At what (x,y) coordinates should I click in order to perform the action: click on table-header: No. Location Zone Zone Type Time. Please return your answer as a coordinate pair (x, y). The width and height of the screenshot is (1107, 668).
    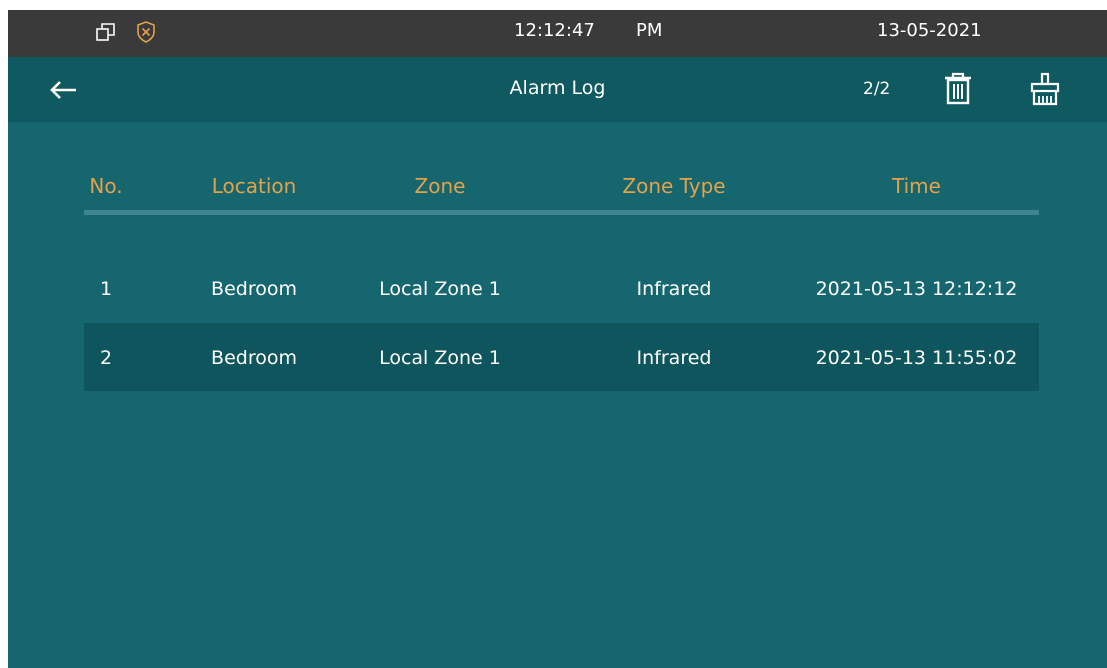
    Looking at the image, I should click on (561, 192).